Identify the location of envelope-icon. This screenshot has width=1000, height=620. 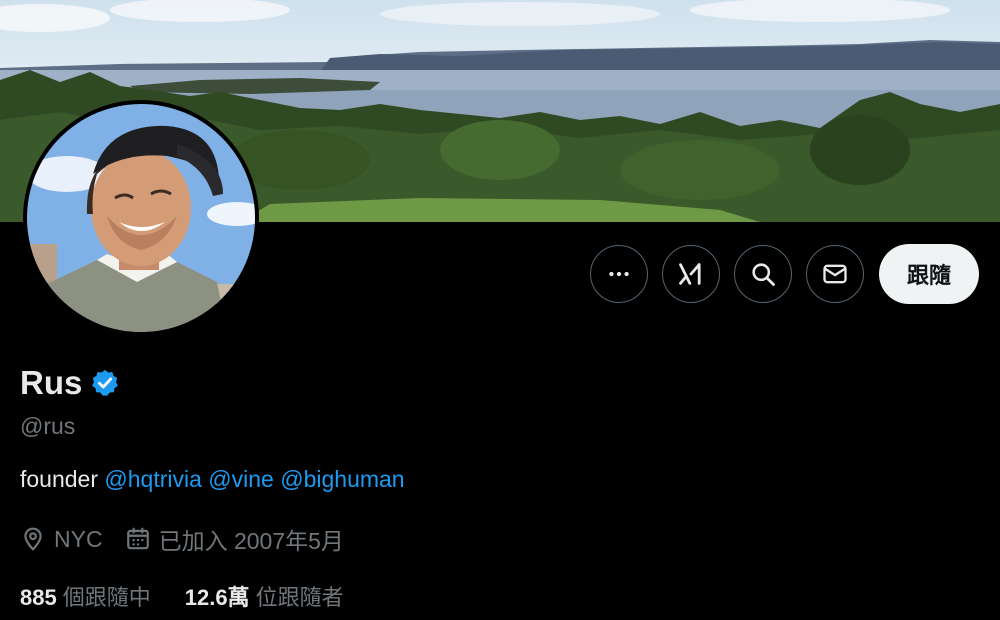
(835, 274).